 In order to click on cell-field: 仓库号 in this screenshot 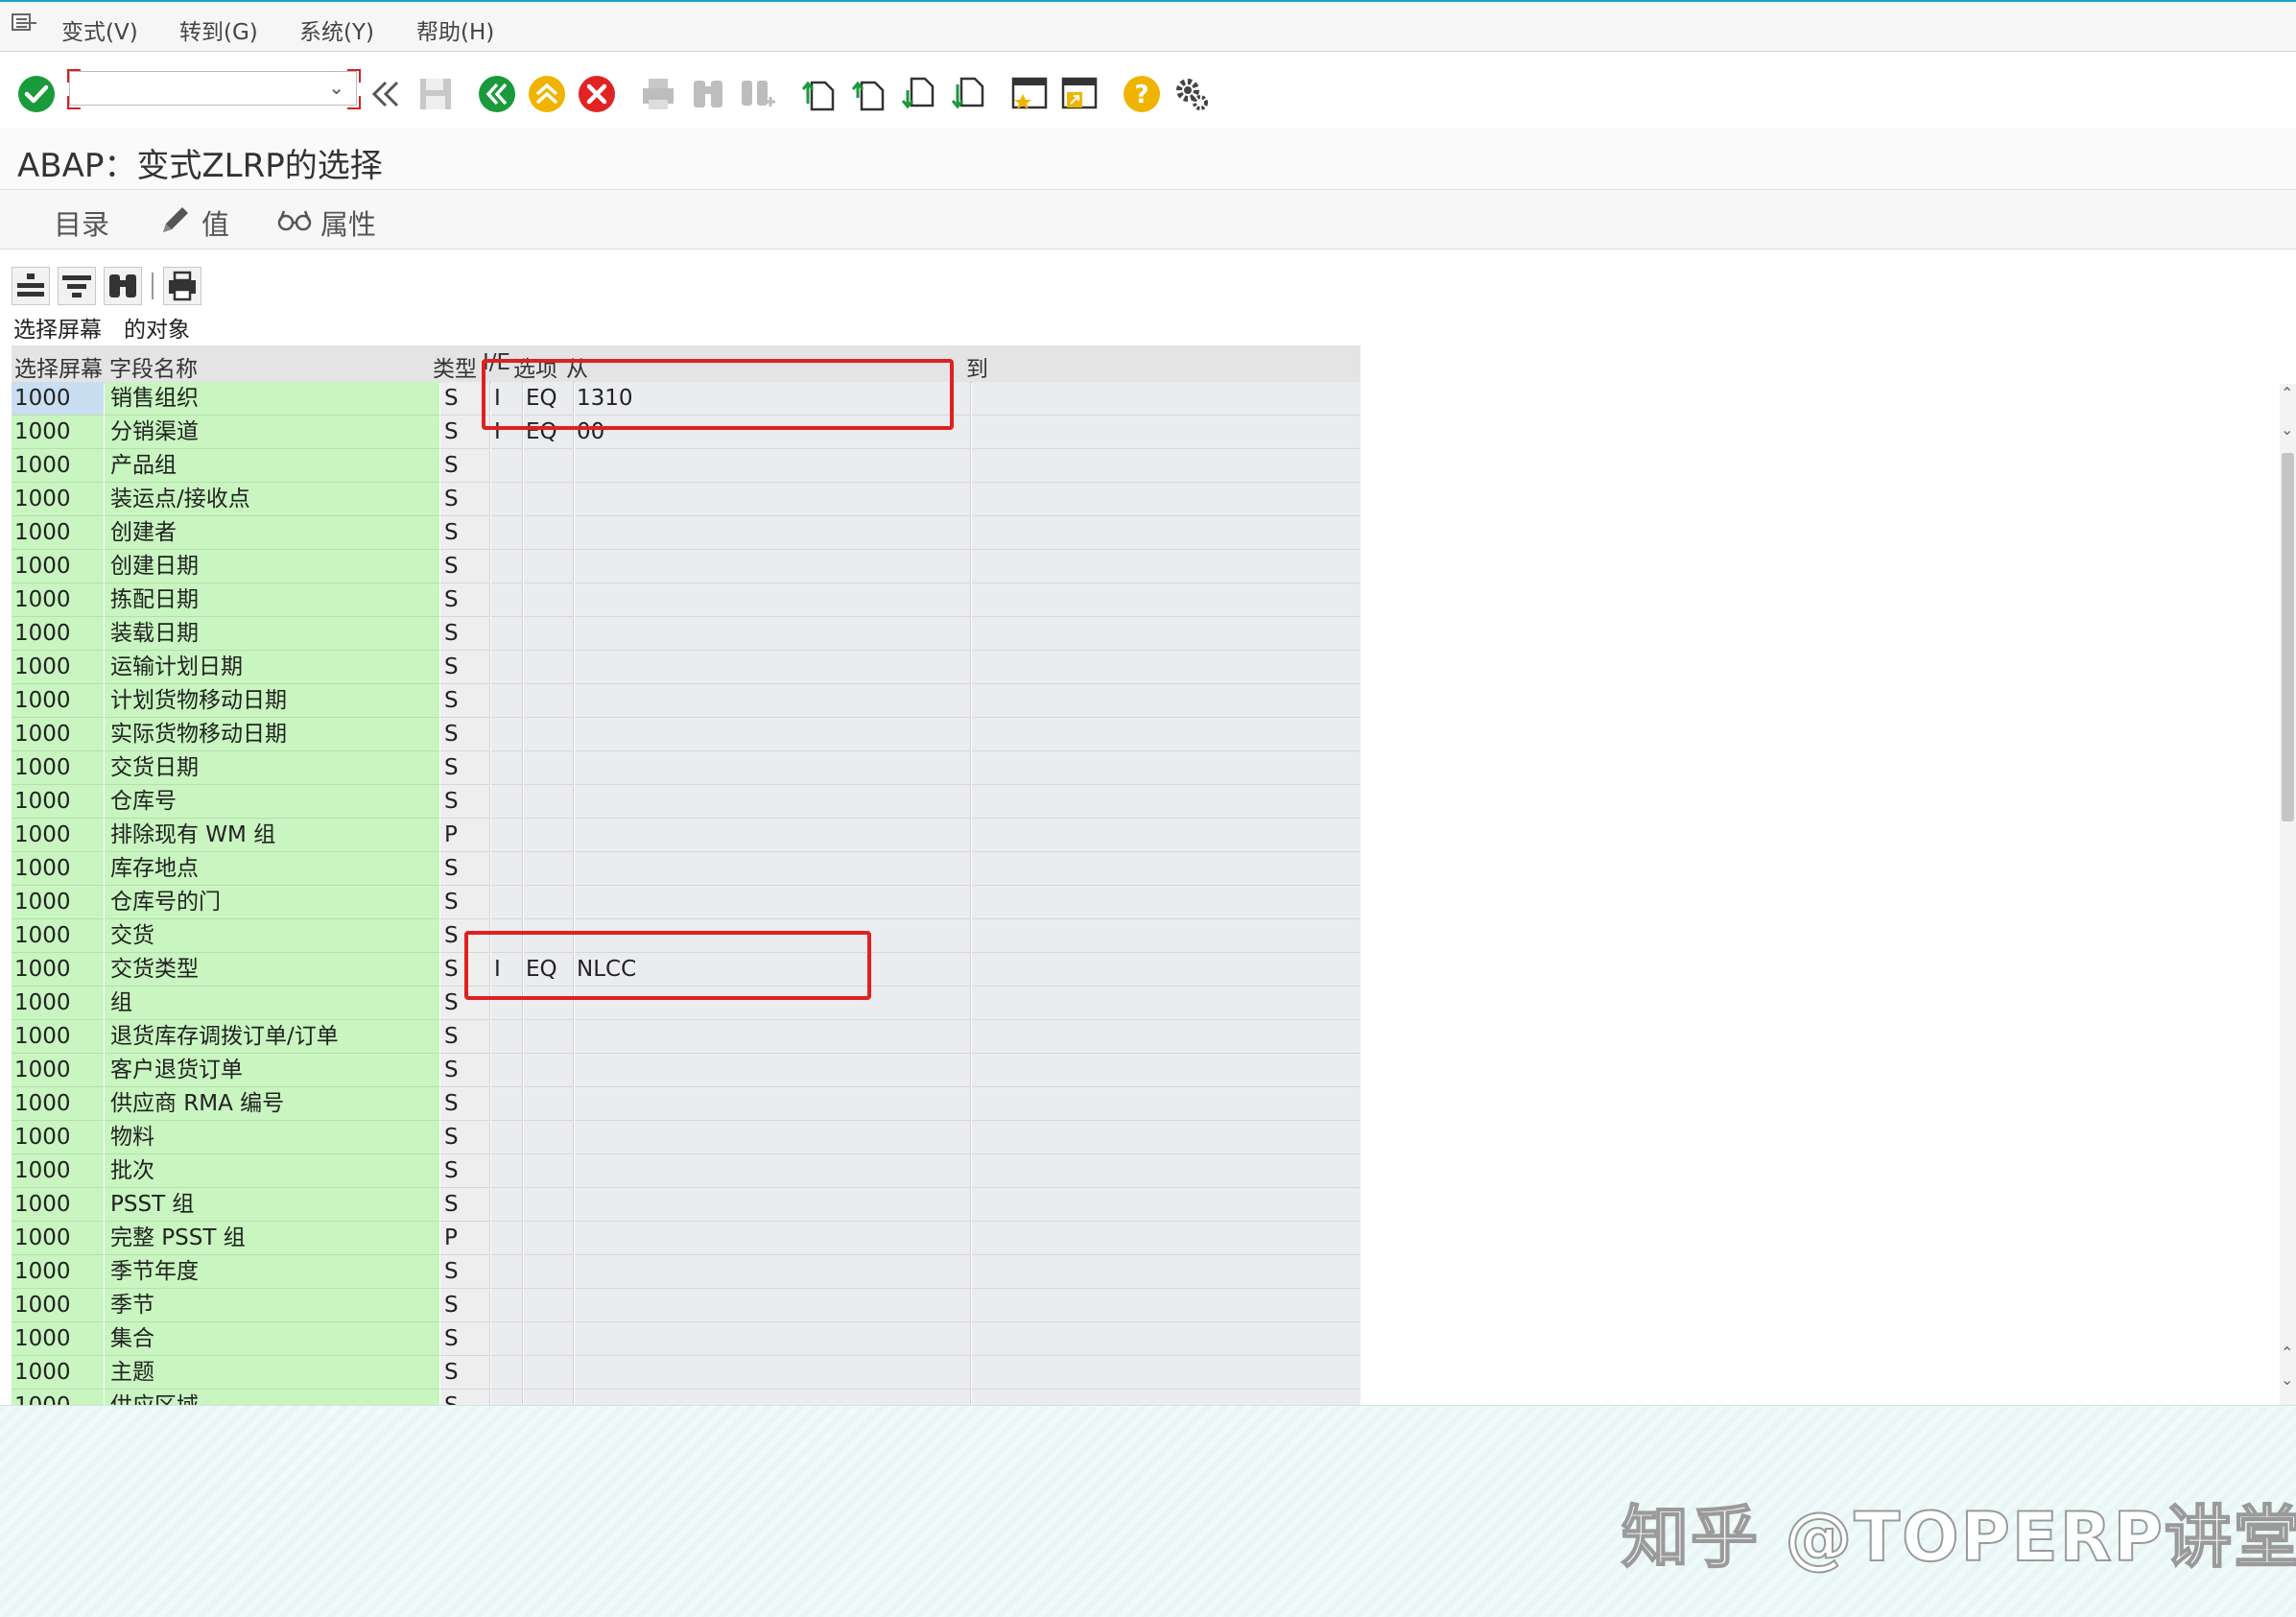, I will do `click(272, 802)`.